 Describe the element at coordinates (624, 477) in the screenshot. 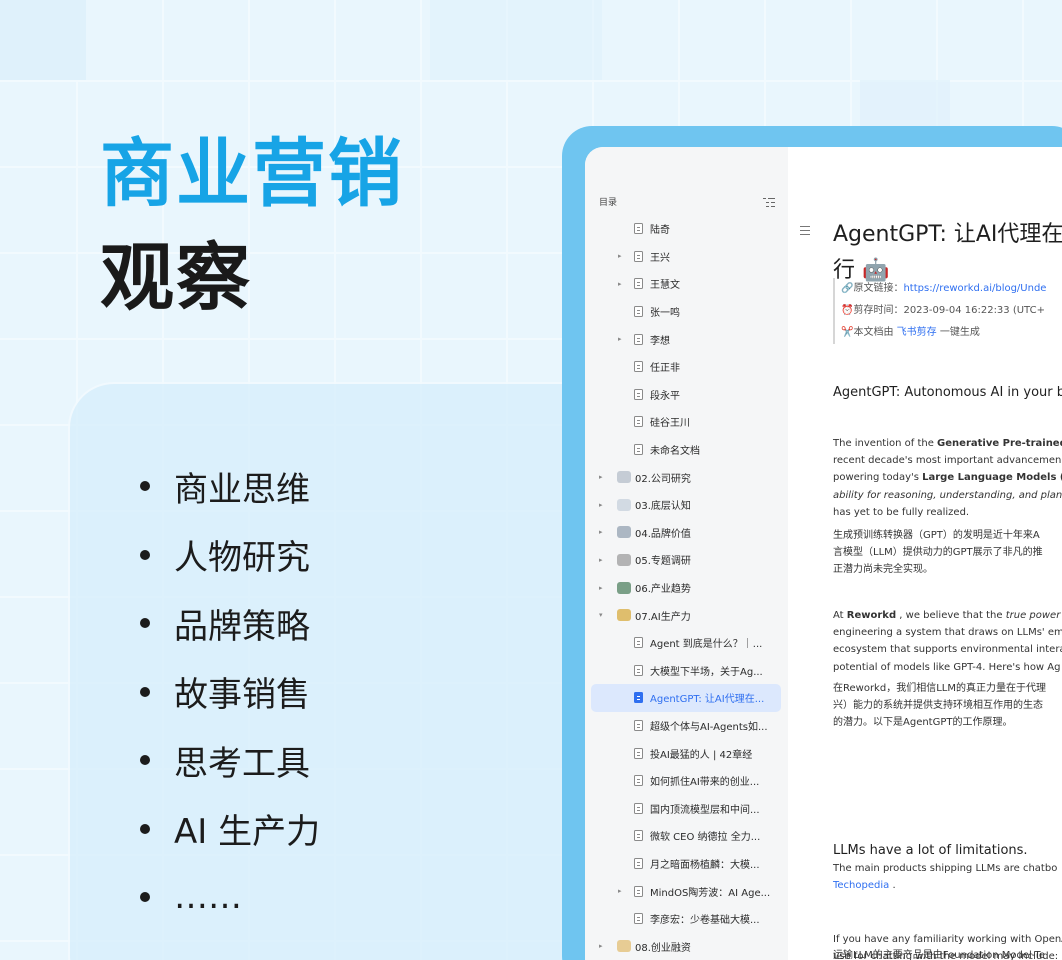

I see `folder-icon` at that location.